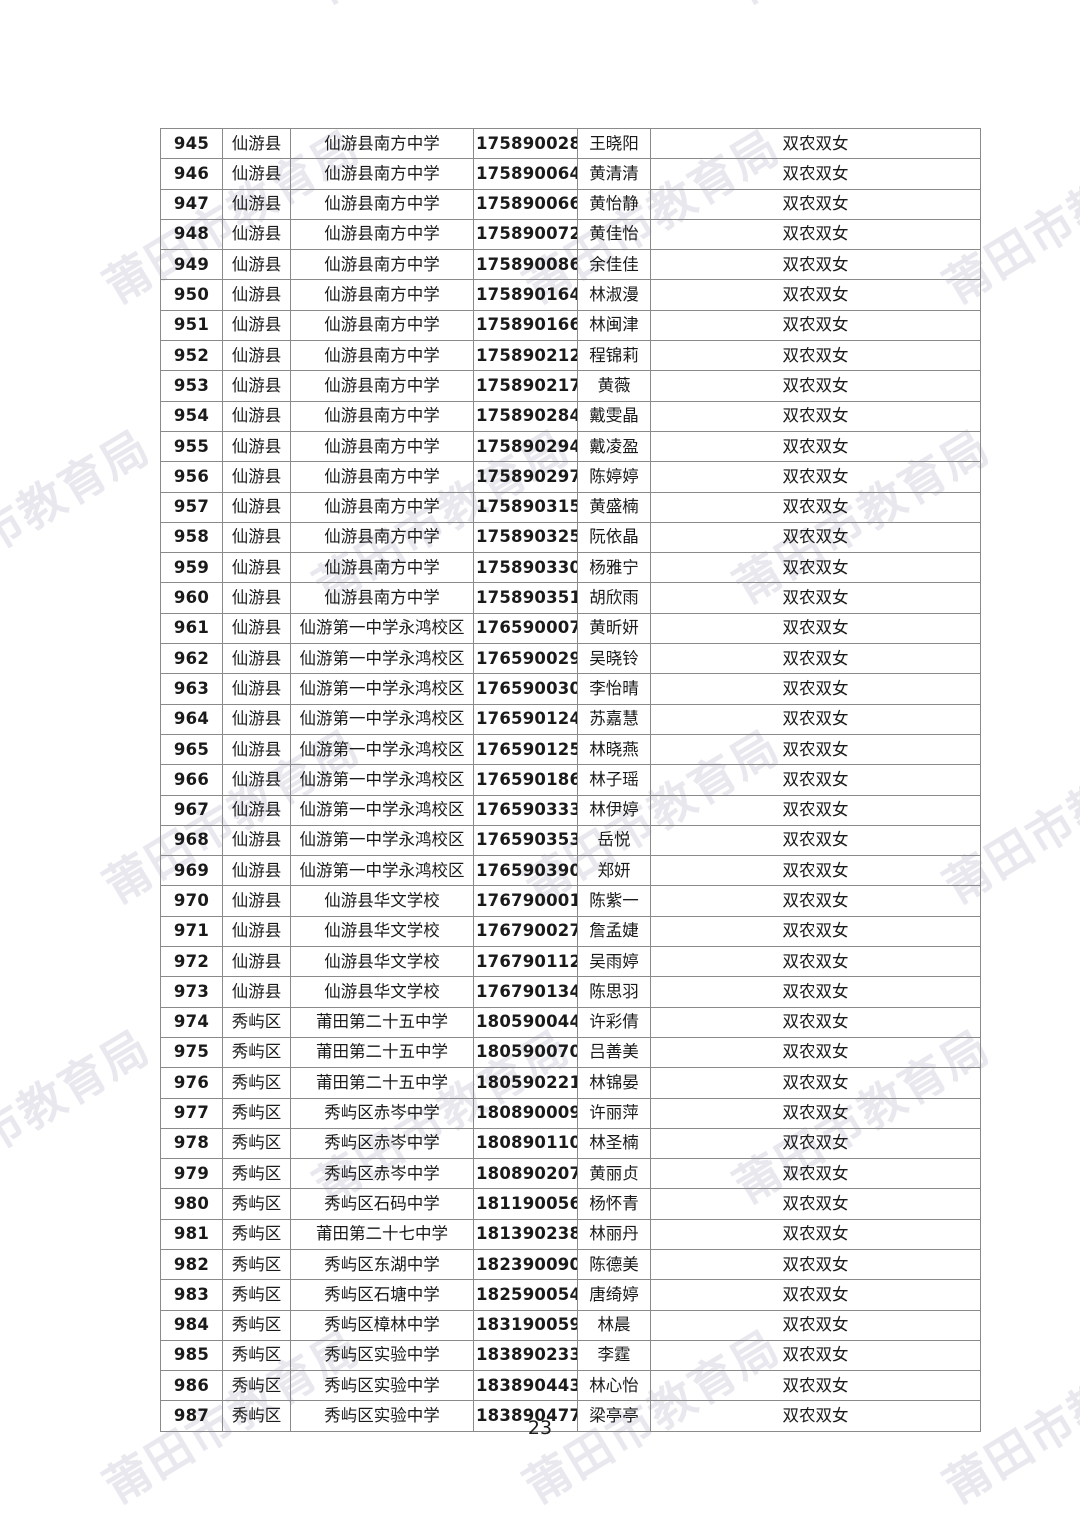 This screenshot has height=1527, width=1080. I want to click on row-seq: 970, so click(191, 901).